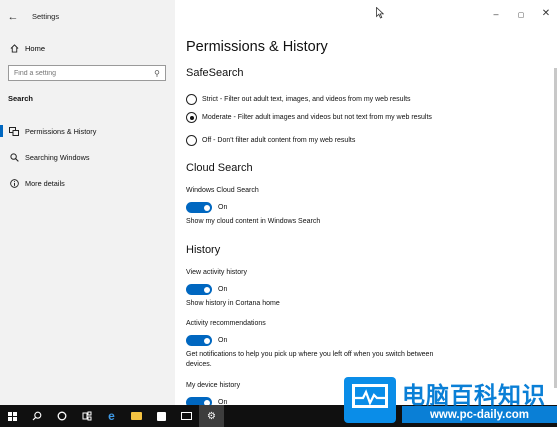 The width and height of the screenshot is (557, 427). Describe the element at coordinates (157, 73) in the screenshot. I see `search-icon: ⚲` at that location.